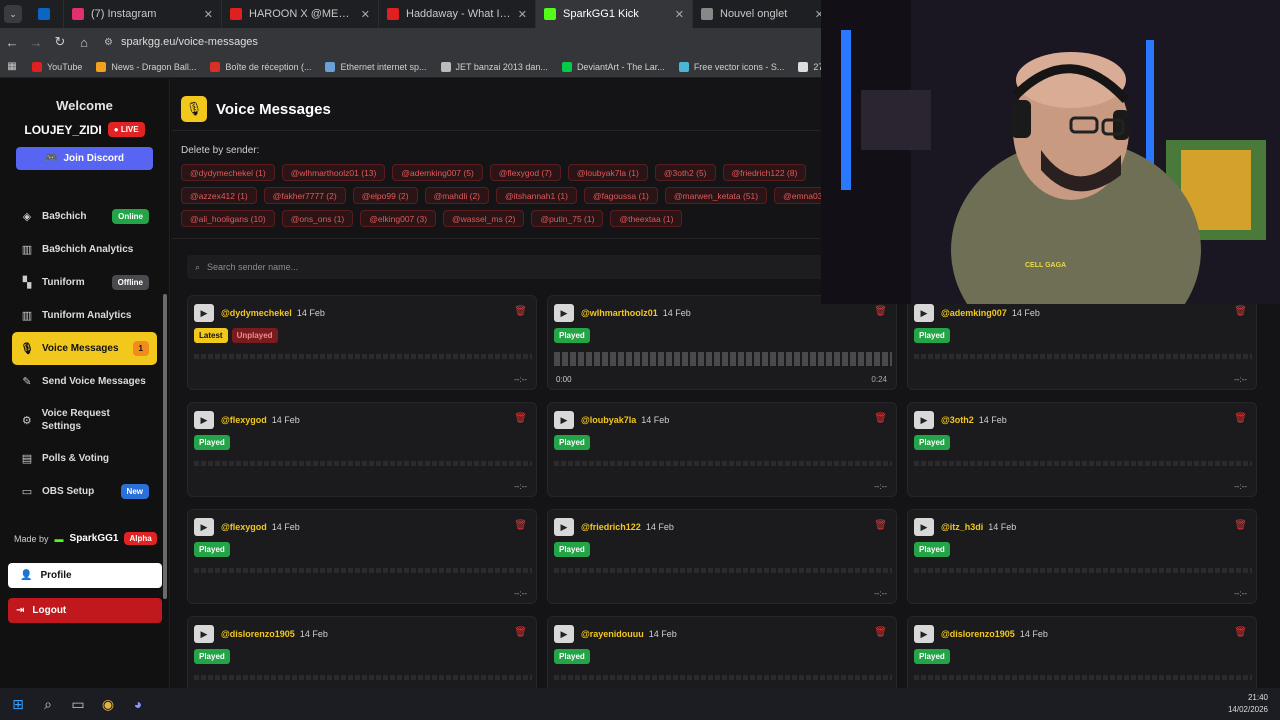  Describe the element at coordinates (85, 575) in the screenshot. I see `profile-button: 👤 Profile` at that location.